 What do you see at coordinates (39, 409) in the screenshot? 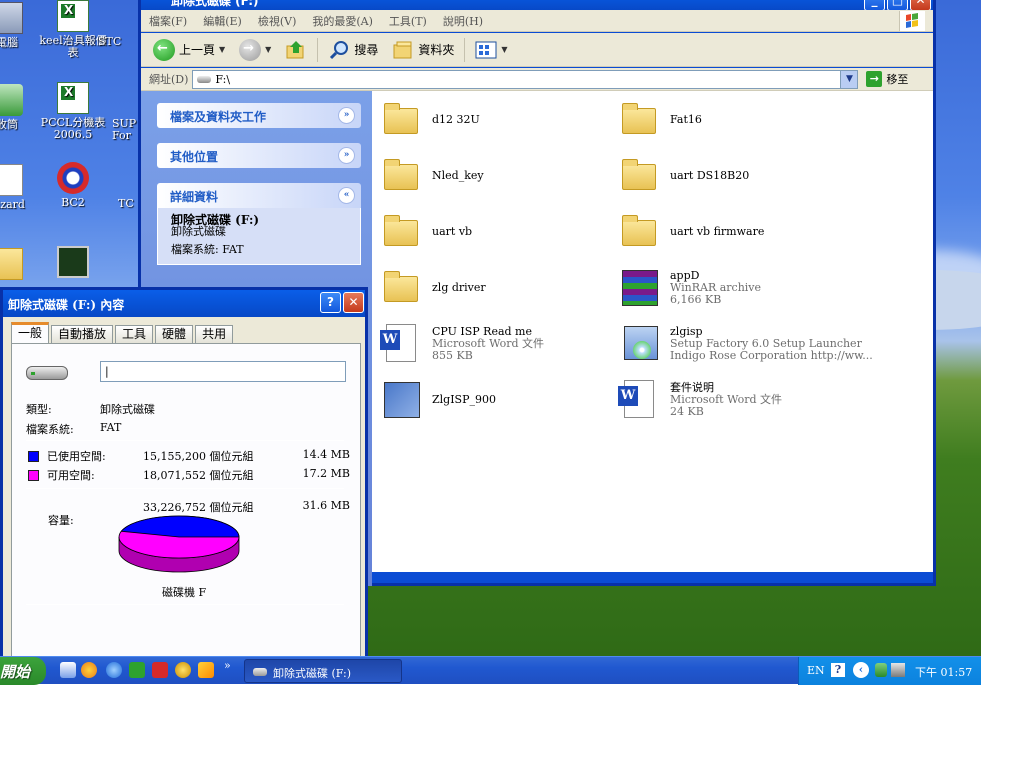
I see `type-label: 類型:` at bounding box center [39, 409].